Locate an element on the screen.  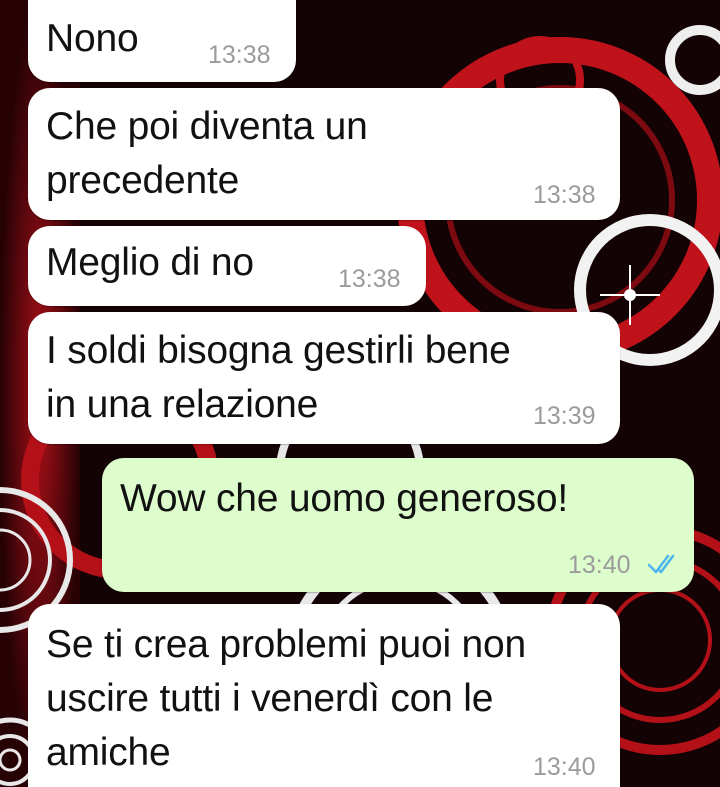
message-bubble-incoming: Che poi diventa un precedente 13:38 is located at coordinates (324, 154).